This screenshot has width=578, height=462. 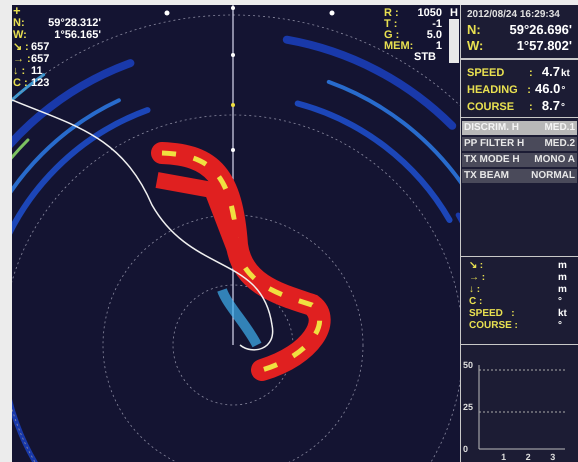 What do you see at coordinates (477, 278) in the screenshot?
I see `target-label: → :` at bounding box center [477, 278].